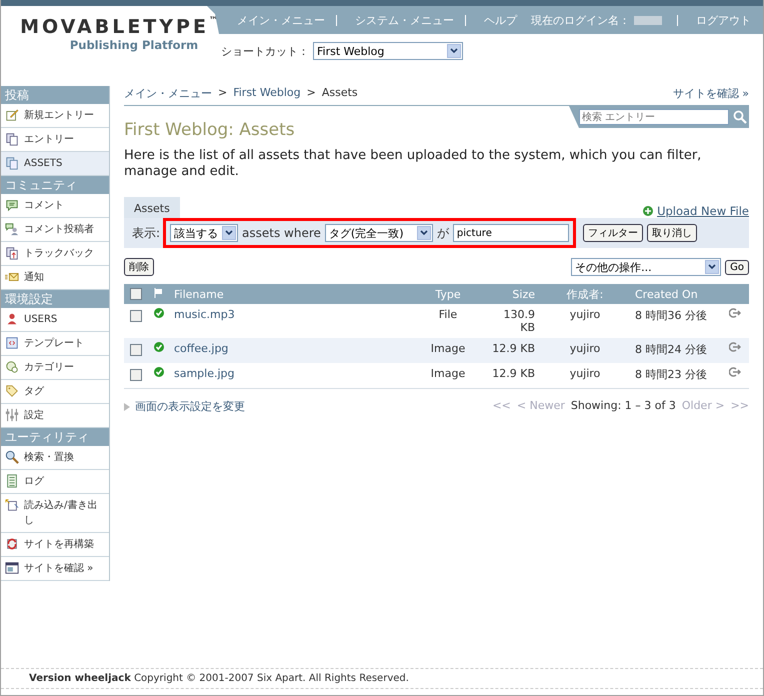  What do you see at coordinates (55, 320) in the screenshot?
I see `sidebar-item: USERS` at bounding box center [55, 320].